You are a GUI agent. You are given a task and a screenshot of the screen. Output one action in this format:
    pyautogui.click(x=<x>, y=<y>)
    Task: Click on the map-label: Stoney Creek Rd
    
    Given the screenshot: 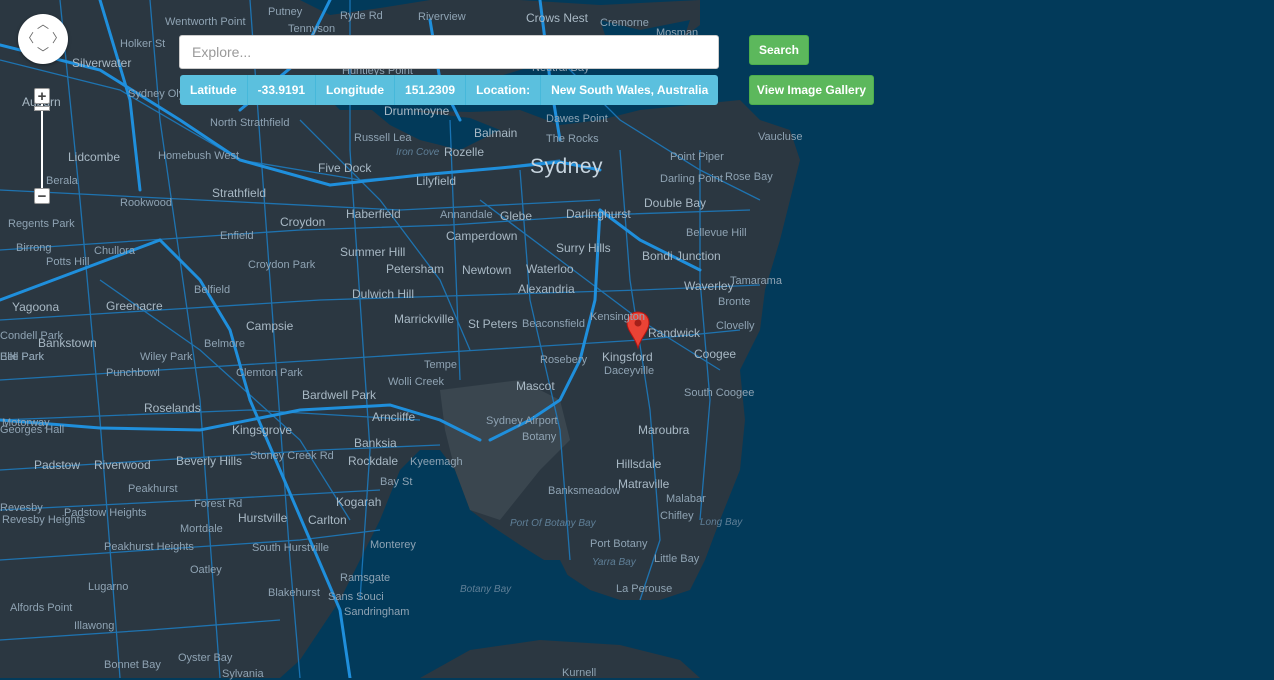 What is the action you would take?
    pyautogui.click(x=292, y=456)
    